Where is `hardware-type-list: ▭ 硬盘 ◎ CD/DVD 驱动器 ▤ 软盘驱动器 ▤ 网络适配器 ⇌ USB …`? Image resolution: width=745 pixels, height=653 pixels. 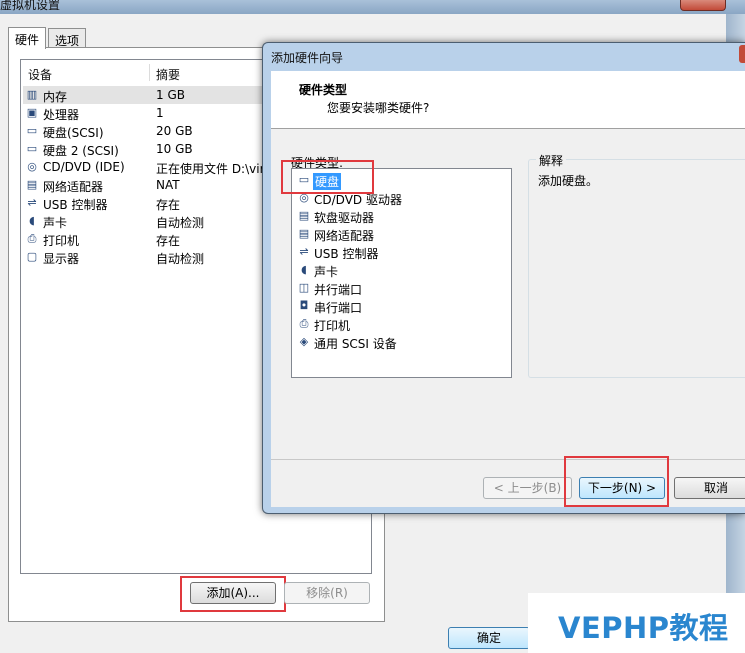
hardware-type-list: ▭ 硬盘 ◎ CD/DVD 驱动器 ▤ 软盘驱动器 ▤ 网络适配器 ⇌ USB … is located at coordinates (401, 273).